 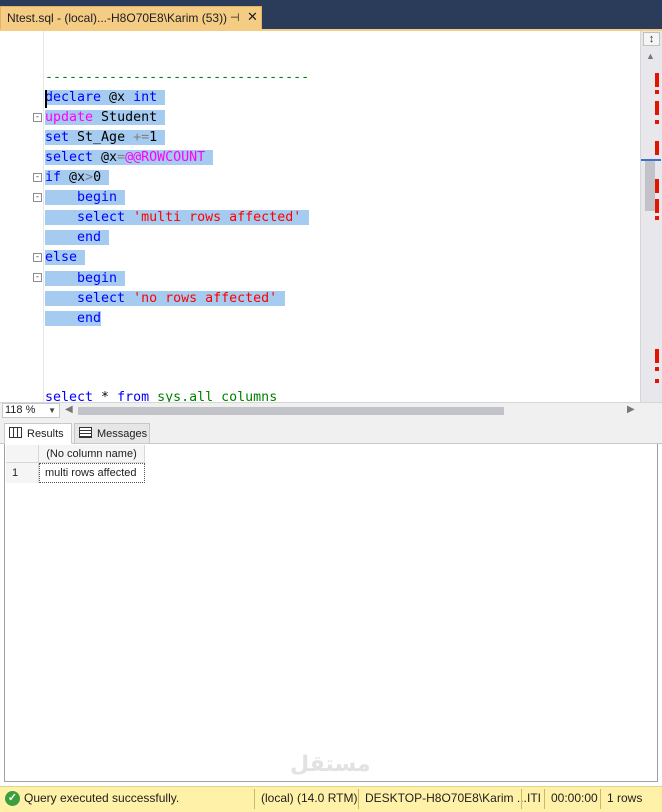 I want to click on outline-gutter, so click(x=43, y=216).